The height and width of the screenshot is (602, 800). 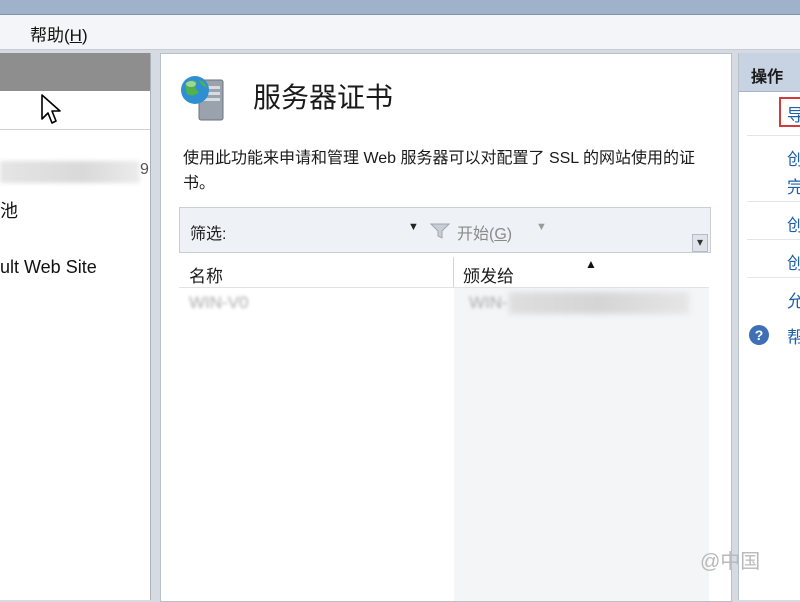 What do you see at coordinates (440, 231) in the screenshot?
I see `funnel-icon` at bounding box center [440, 231].